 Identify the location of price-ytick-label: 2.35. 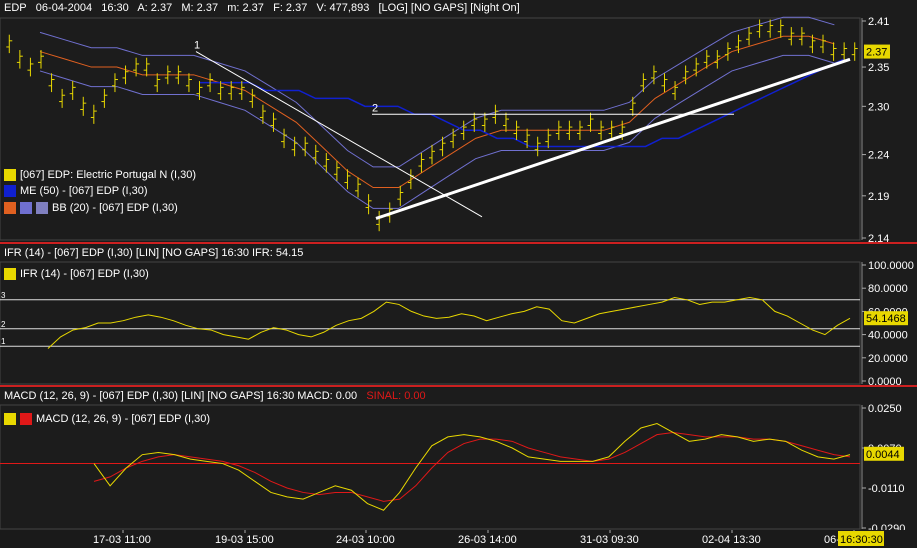
(878, 68).